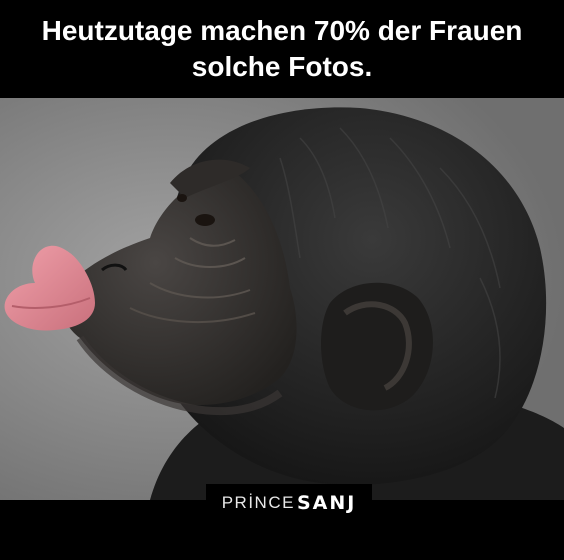  I want to click on watermark-logo: PRİNCE SANJ, so click(289, 503).